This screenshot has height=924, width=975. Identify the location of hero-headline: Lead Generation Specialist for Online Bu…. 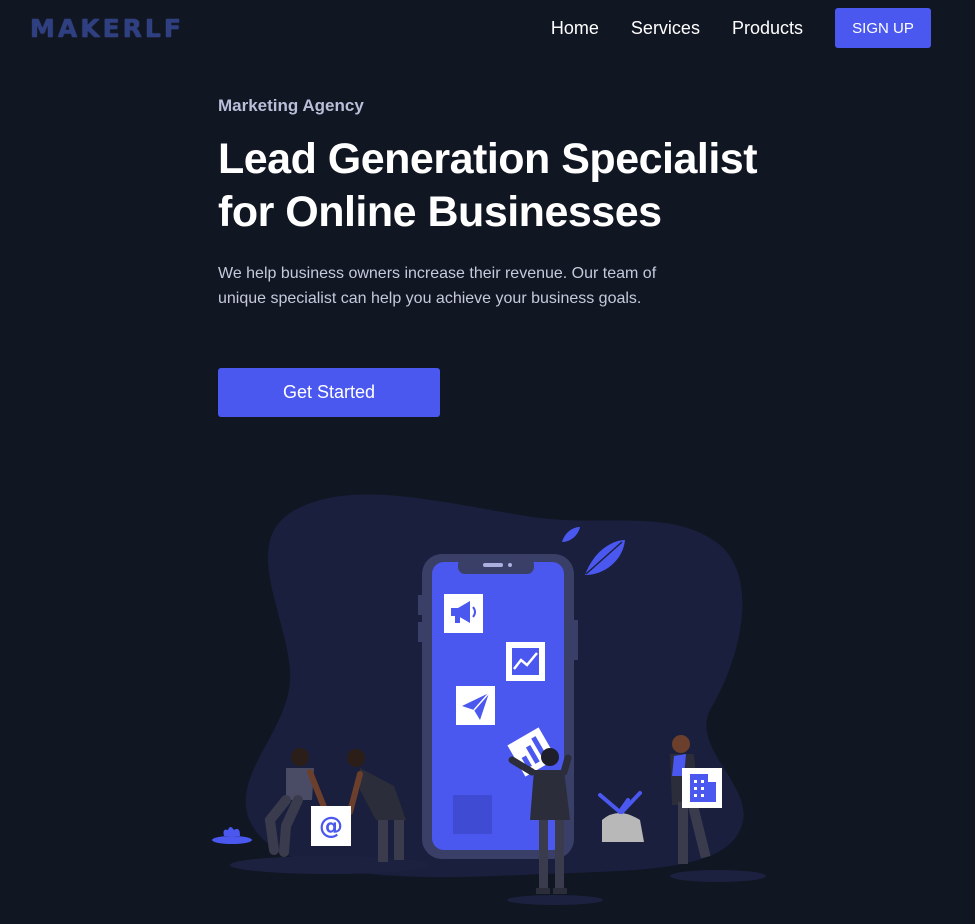
(518, 186).